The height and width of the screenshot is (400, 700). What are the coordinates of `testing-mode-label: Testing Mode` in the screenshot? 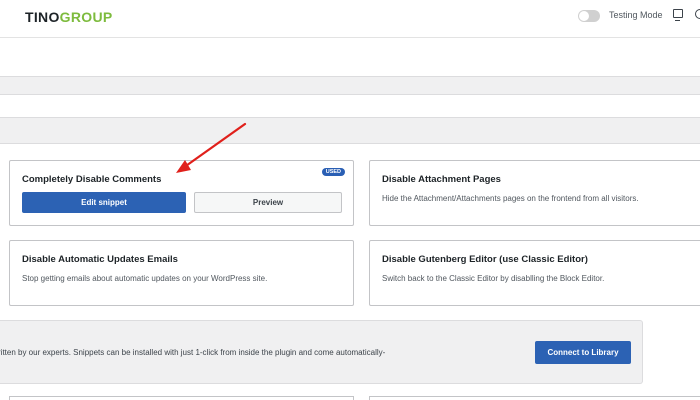 It's located at (636, 15).